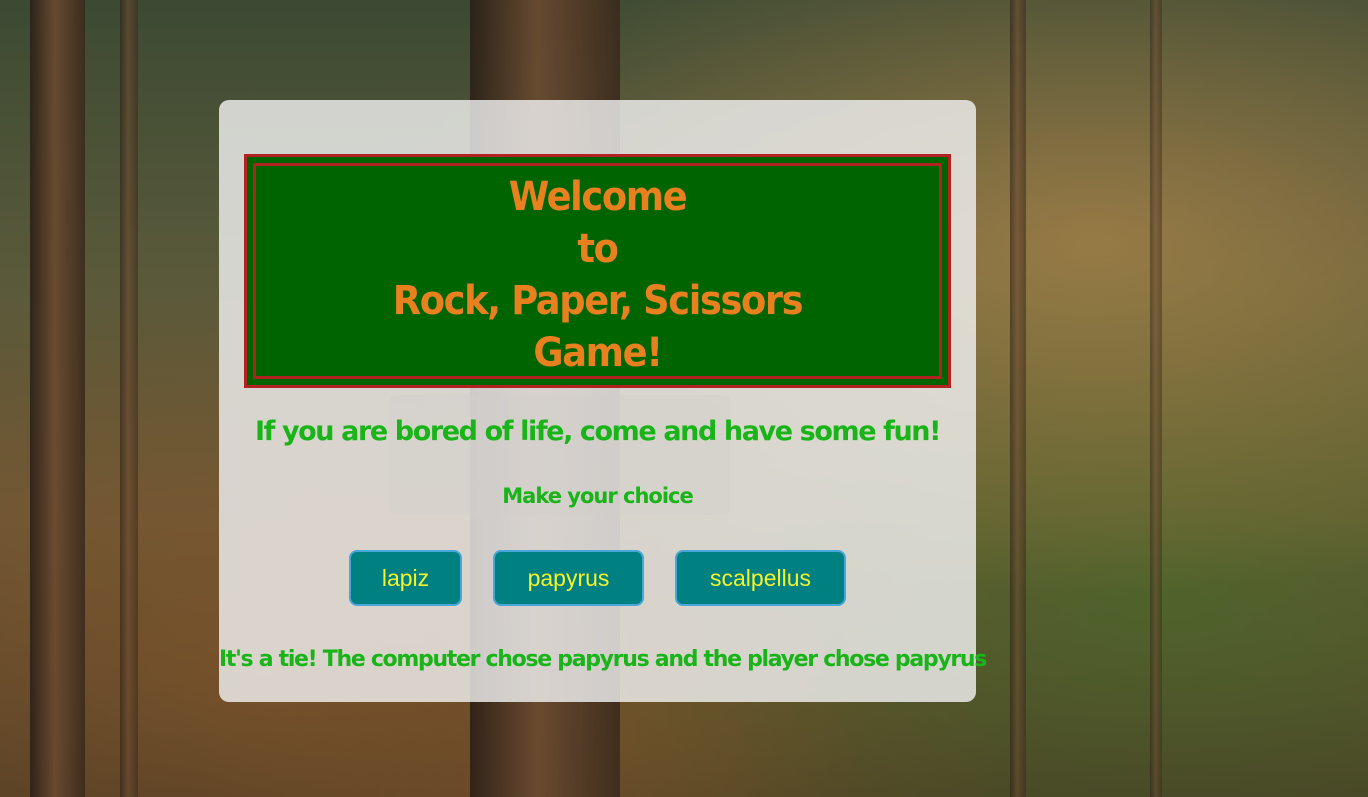 This screenshot has width=1368, height=797. Describe the element at coordinates (598, 301) in the screenshot. I see `banner-line-game-name: Rock, Paper, Scissors` at that location.